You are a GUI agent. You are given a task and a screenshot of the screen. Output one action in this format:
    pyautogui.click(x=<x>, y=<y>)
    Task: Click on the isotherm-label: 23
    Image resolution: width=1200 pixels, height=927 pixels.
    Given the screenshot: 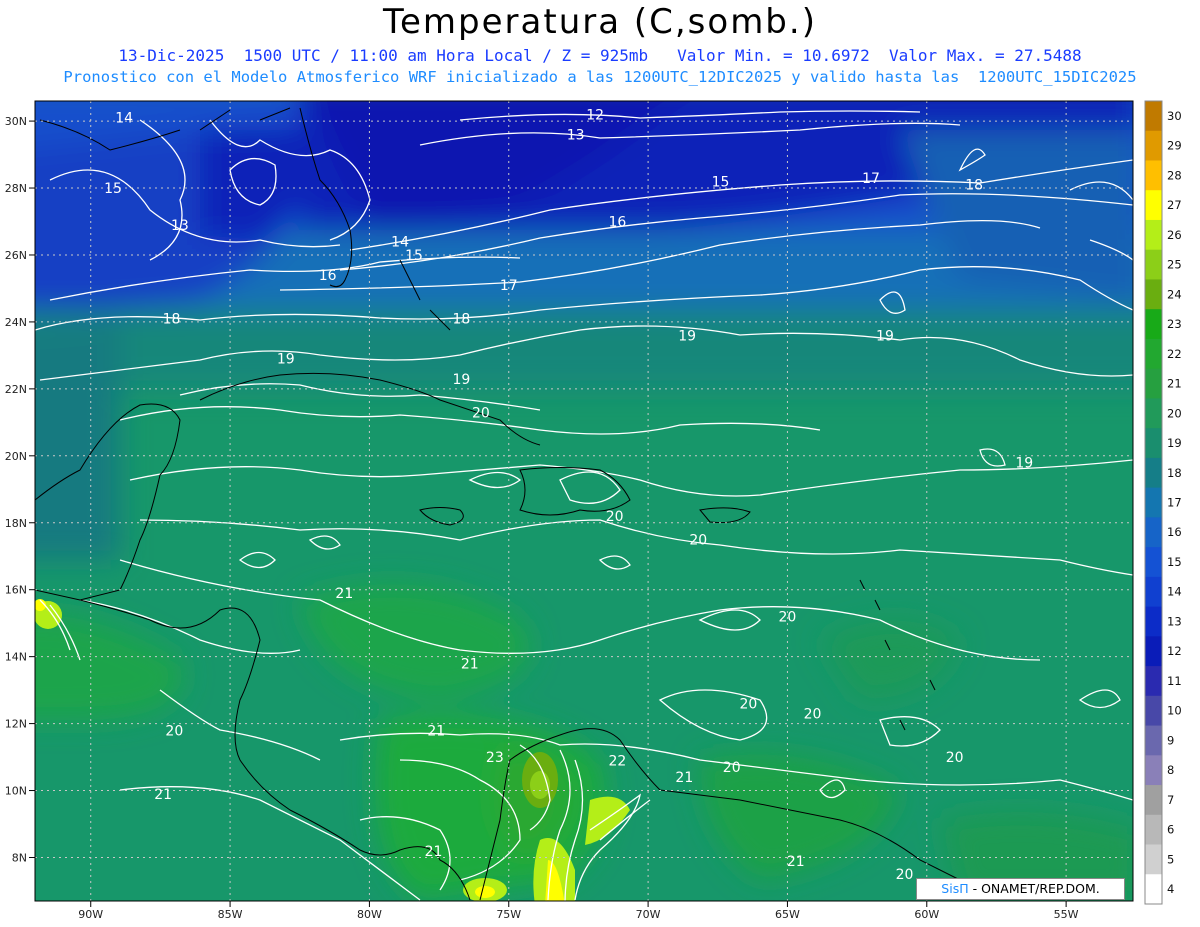 What is the action you would take?
    pyautogui.click(x=495, y=758)
    